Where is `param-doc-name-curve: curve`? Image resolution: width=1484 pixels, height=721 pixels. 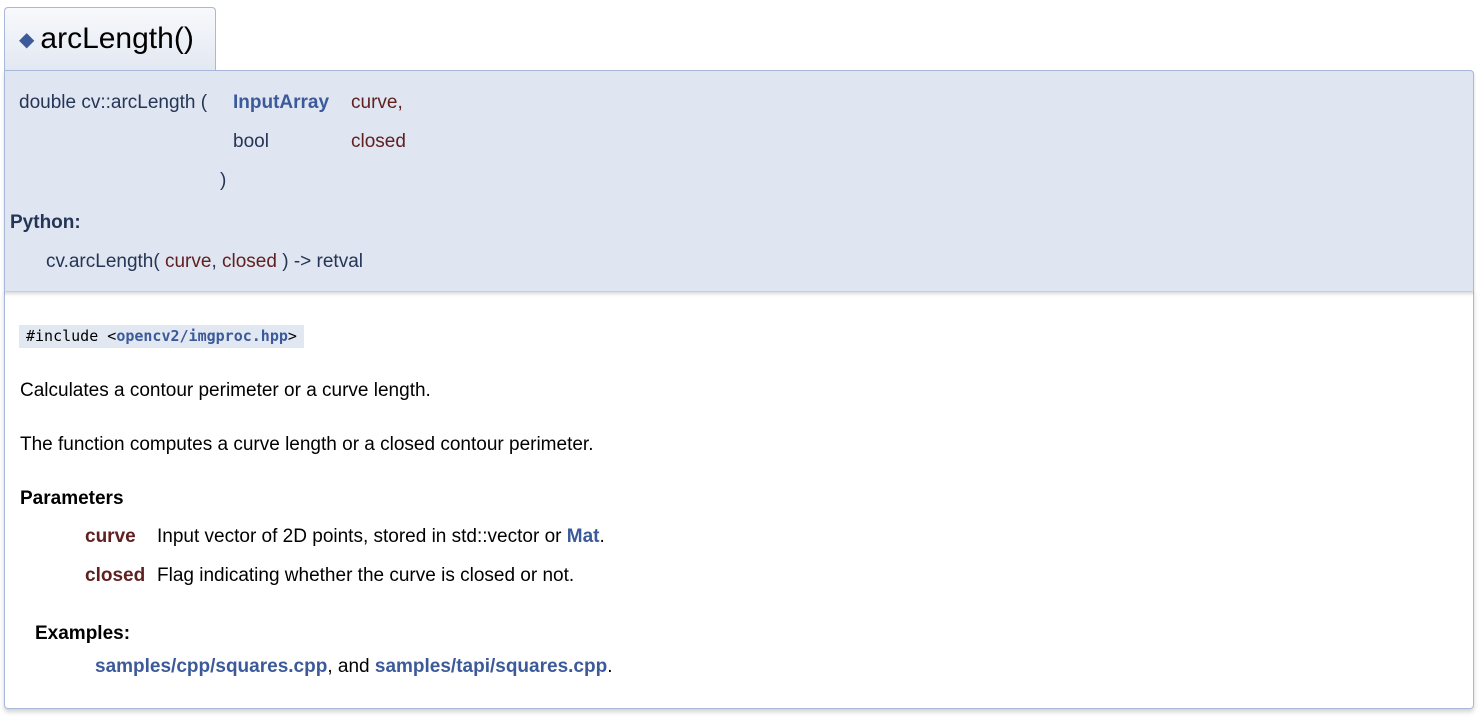 param-doc-name-curve: curve is located at coordinates (110, 536).